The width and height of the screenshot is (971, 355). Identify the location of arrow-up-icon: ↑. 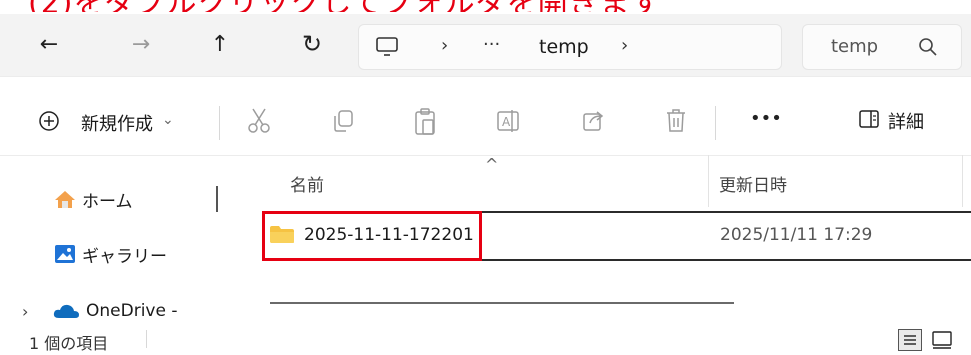
(220, 44).